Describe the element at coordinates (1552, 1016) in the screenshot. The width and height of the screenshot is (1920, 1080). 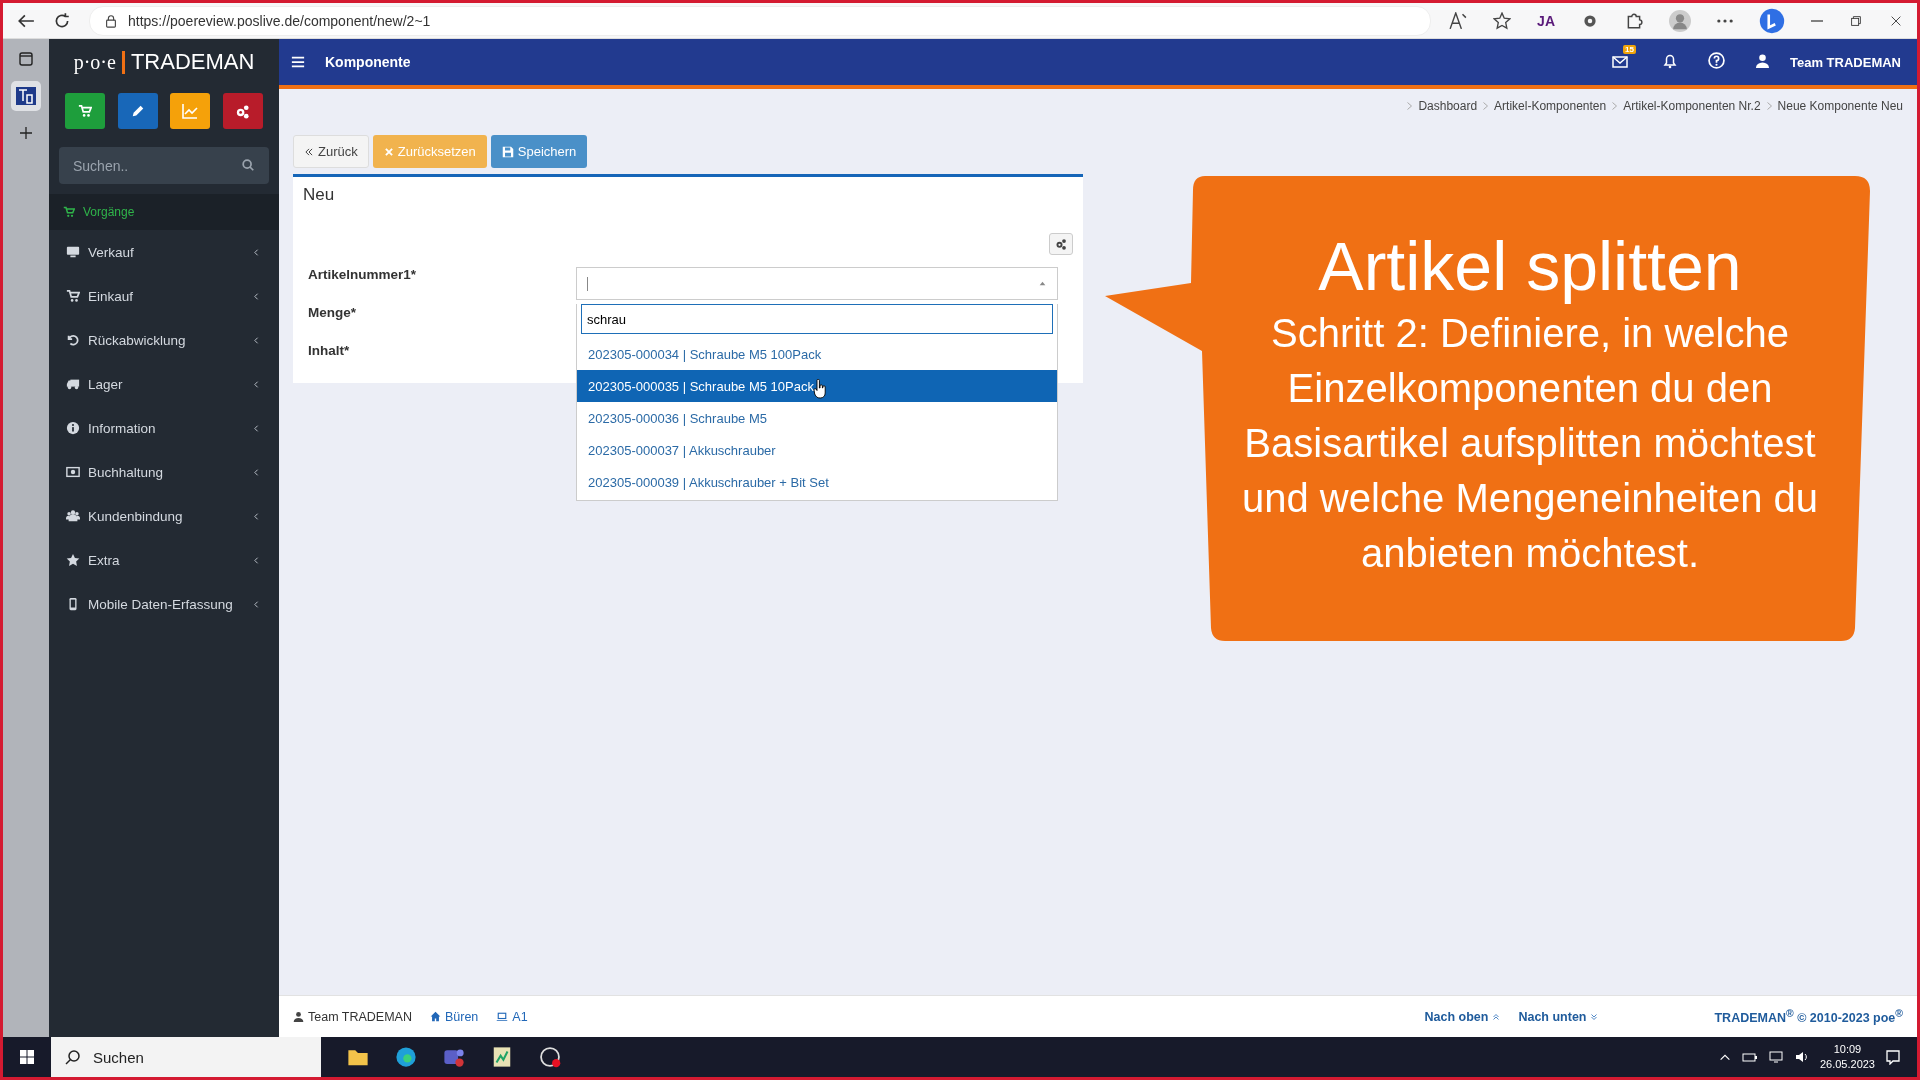
I see `scroll-down-link: Nach unten` at that location.